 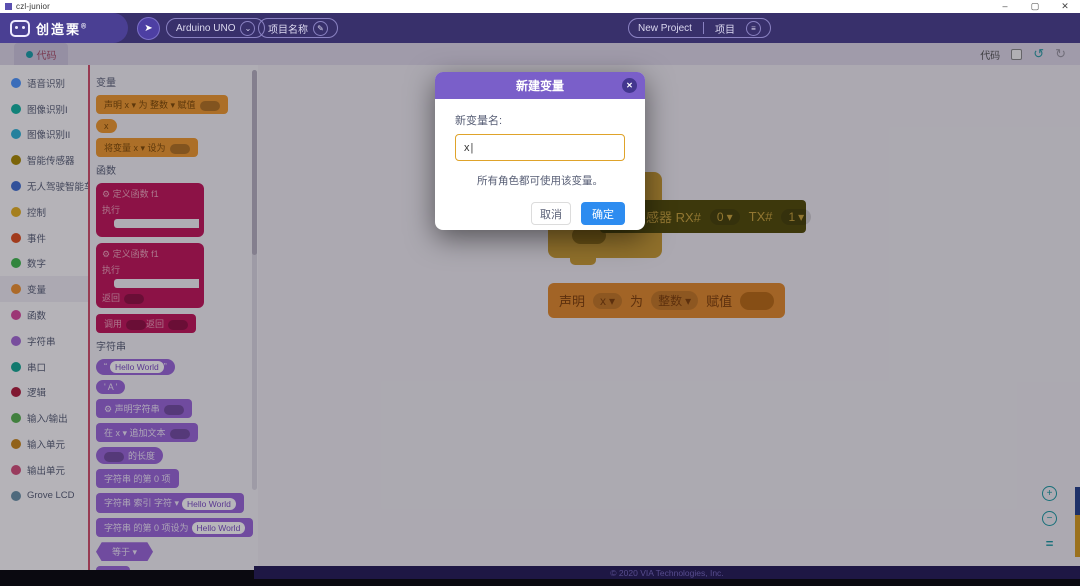 I want to click on divider, so click(x=703, y=28).